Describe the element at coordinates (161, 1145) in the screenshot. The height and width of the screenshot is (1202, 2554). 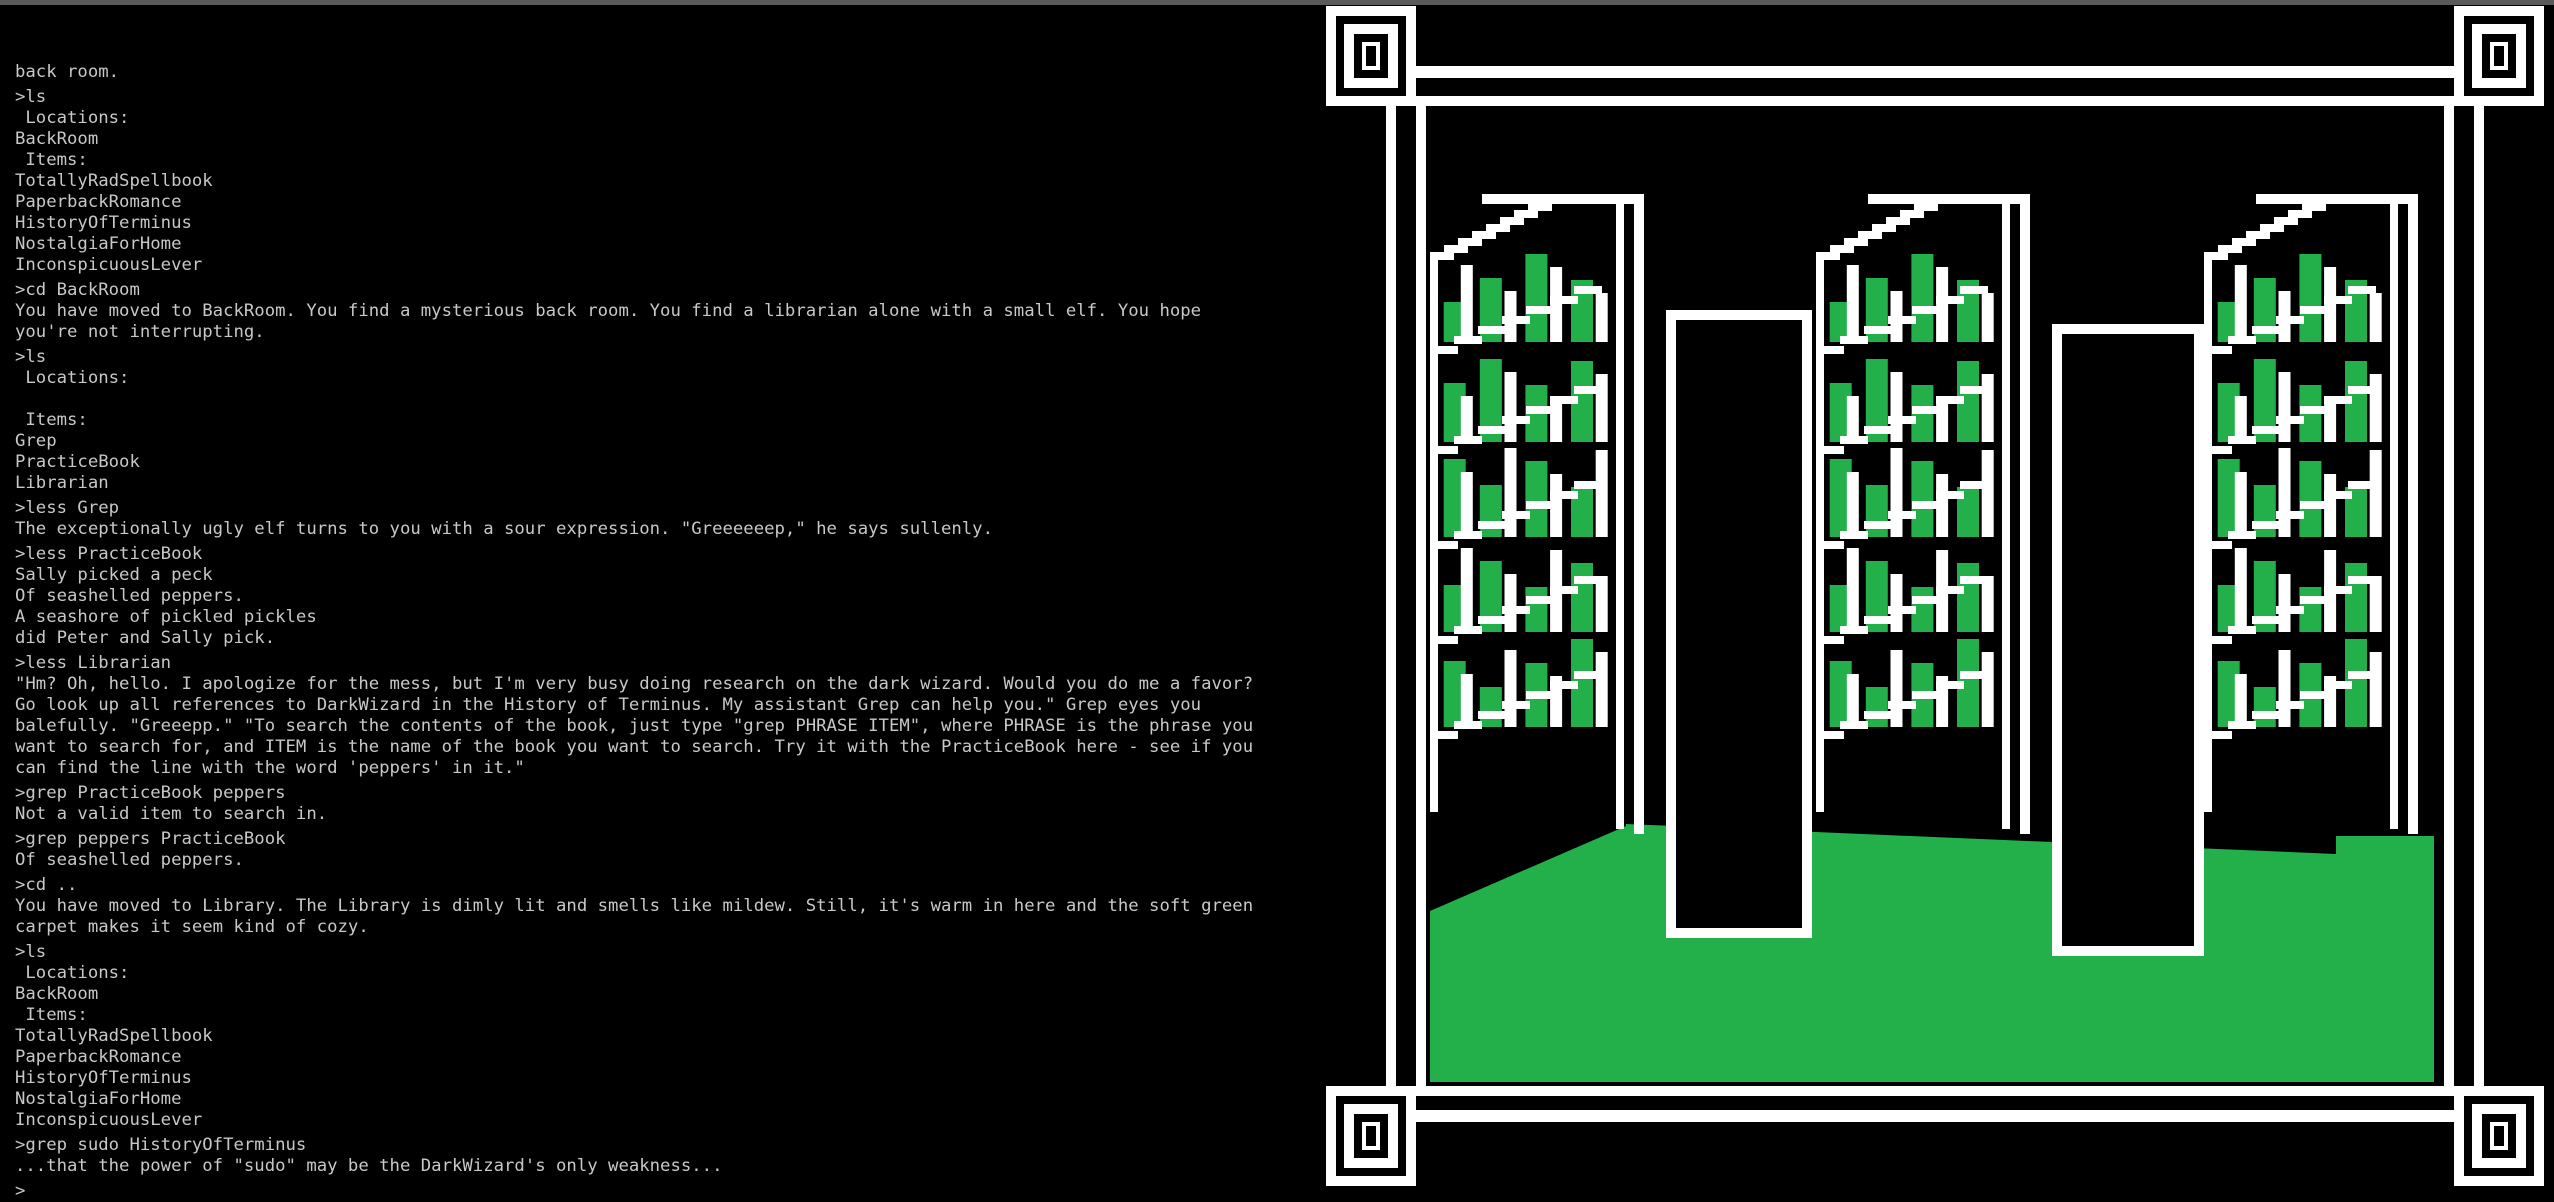
I see `terminal-command-line: >grep sudo HistoryOfTerminus` at that location.